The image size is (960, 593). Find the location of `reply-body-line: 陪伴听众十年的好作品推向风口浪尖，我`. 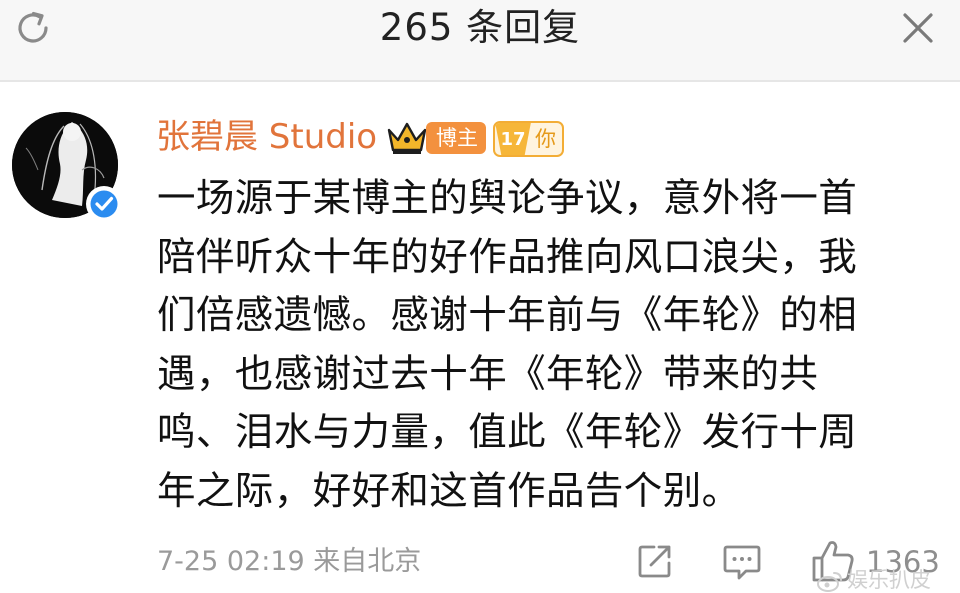

reply-body-line: 陪伴听众十年的好作品推向风口浪尖，我 is located at coordinates (507, 257).